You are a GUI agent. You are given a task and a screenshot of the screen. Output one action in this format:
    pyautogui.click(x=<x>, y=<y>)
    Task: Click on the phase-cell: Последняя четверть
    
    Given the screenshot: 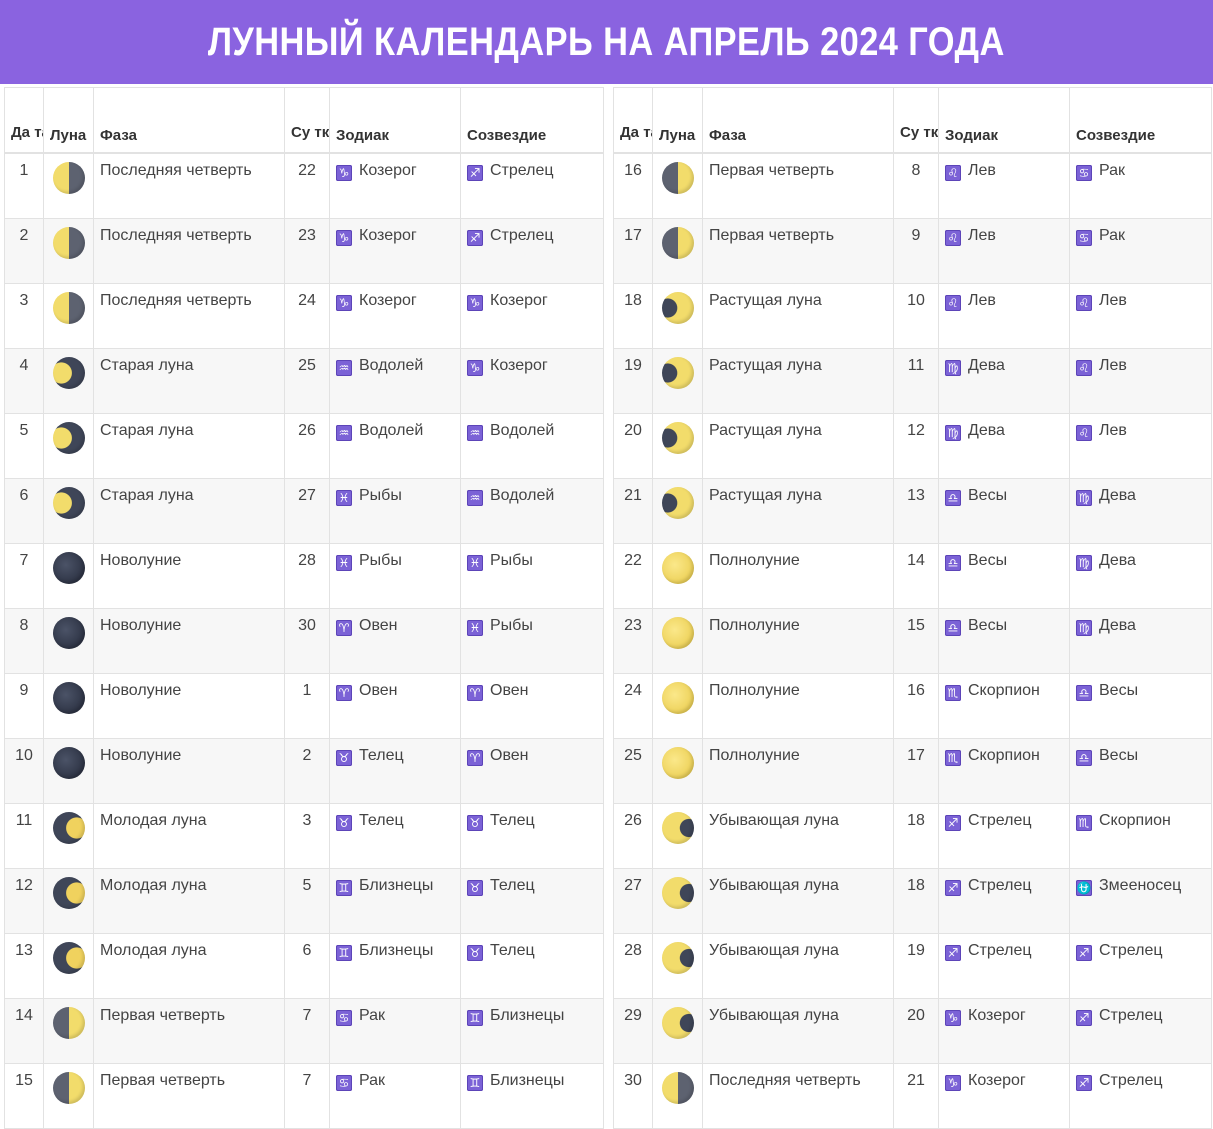 What is the action you would take?
    pyautogui.click(x=189, y=251)
    